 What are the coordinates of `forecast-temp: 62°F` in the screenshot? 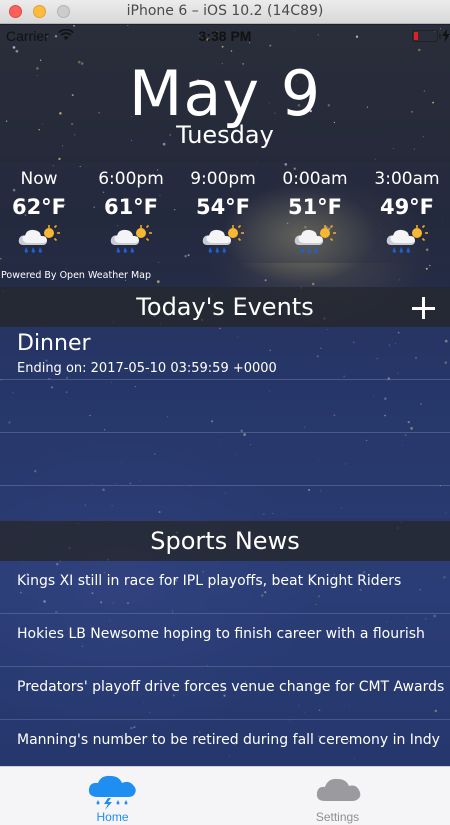 It's located at (39, 207).